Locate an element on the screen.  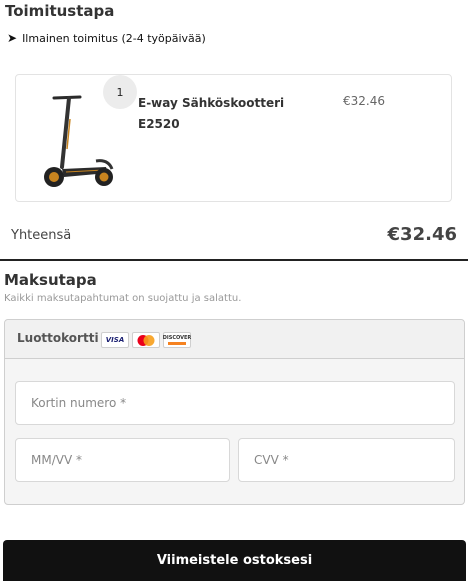
visa-icon: VISA is located at coordinates (115, 340).